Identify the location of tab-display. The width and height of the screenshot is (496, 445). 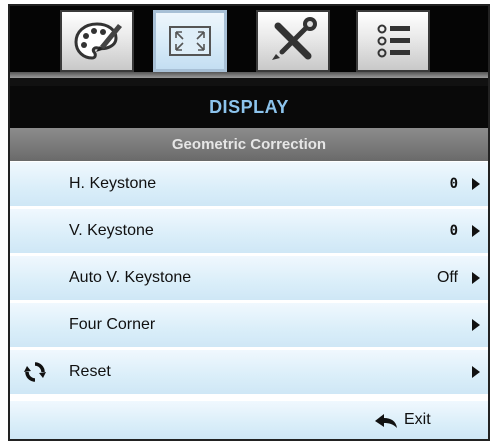
(190, 41).